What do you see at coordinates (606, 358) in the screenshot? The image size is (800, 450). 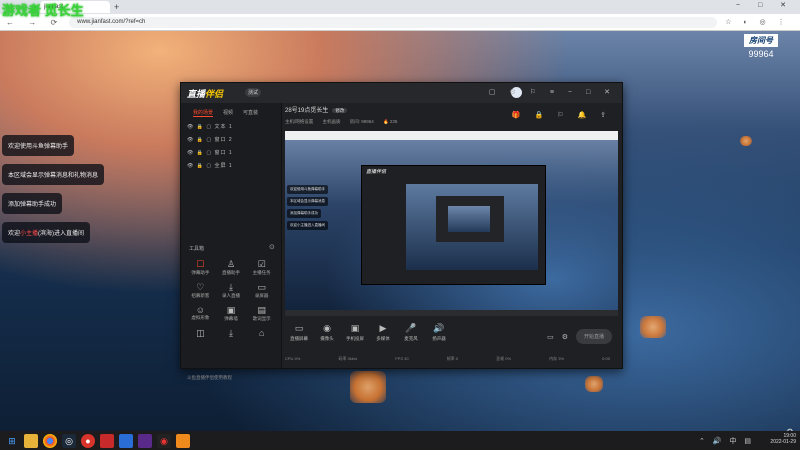 I see `status-time: 0:00` at bounding box center [606, 358].